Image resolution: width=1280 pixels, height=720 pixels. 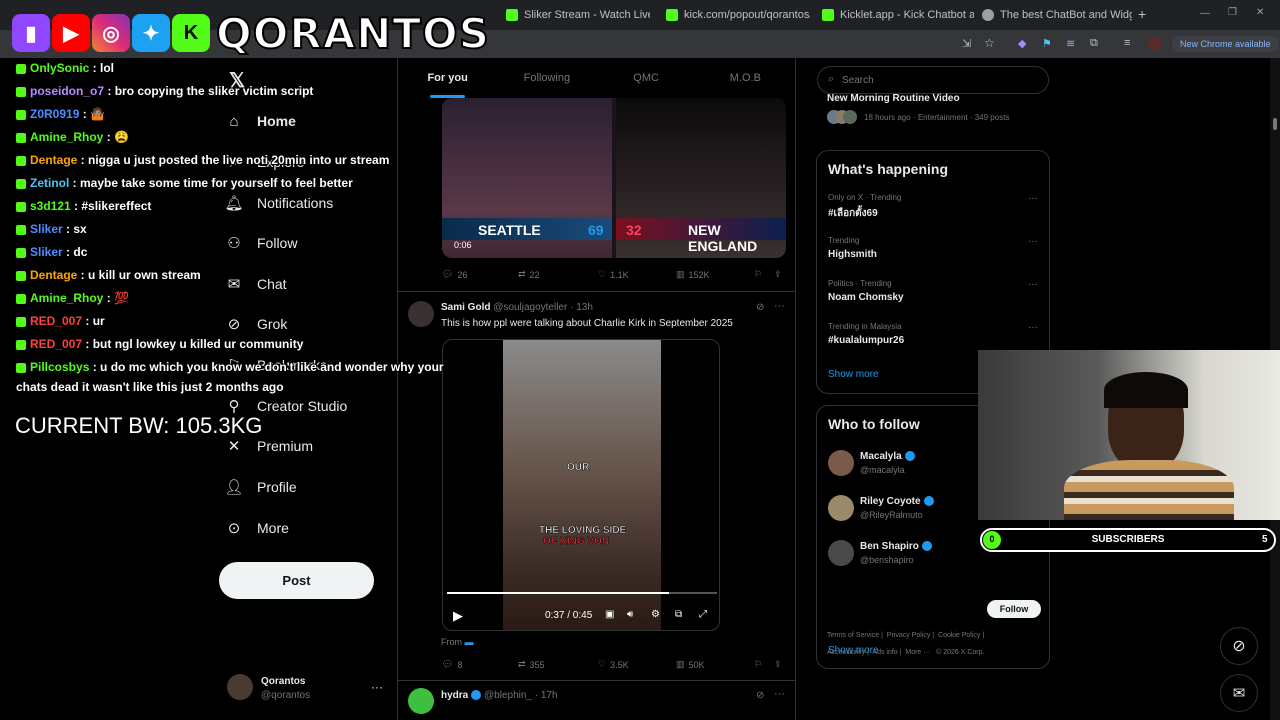 What do you see at coordinates (614, 178) in the screenshot?
I see `post-media: SEATTLE 69 32 NEW ENGLAND 0:06` at bounding box center [614, 178].